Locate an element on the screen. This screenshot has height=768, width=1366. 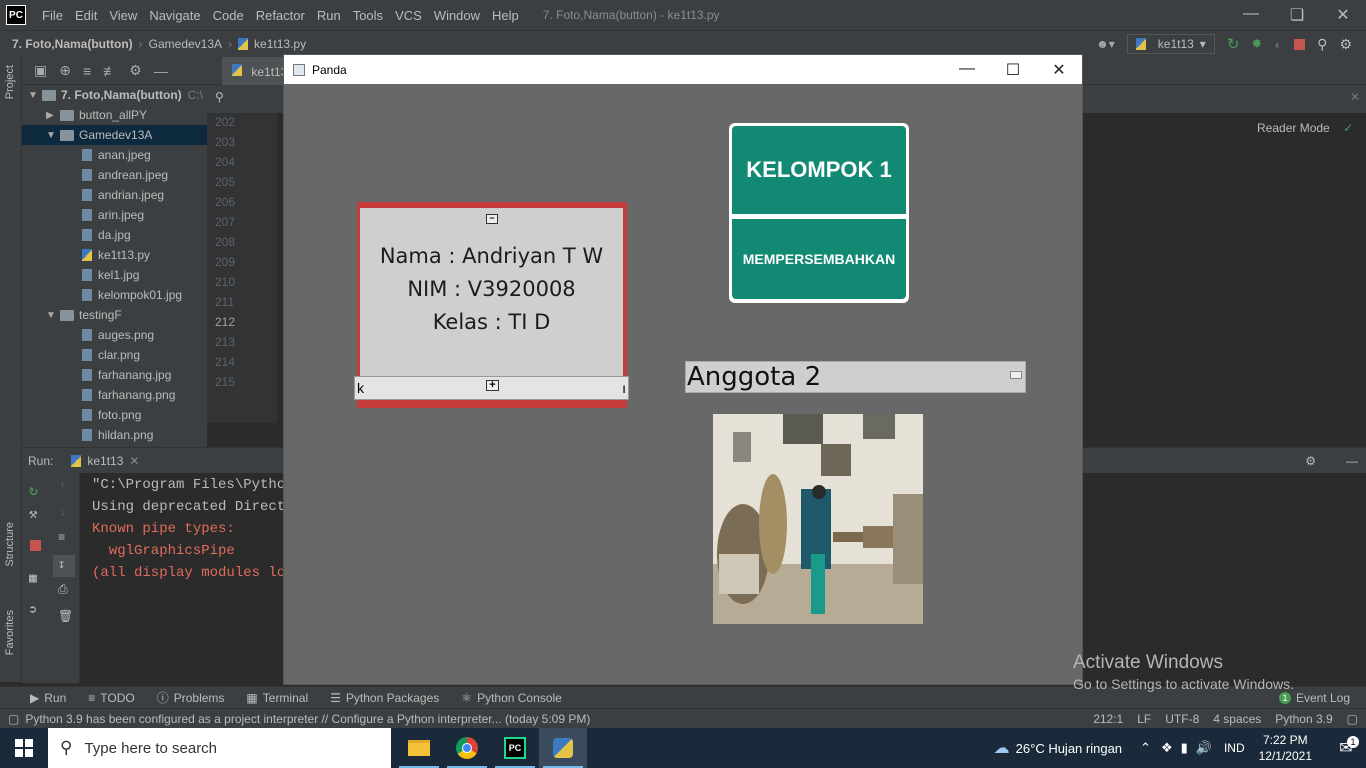
trash-icon: 🗑 is located at coordinates (65, 616).